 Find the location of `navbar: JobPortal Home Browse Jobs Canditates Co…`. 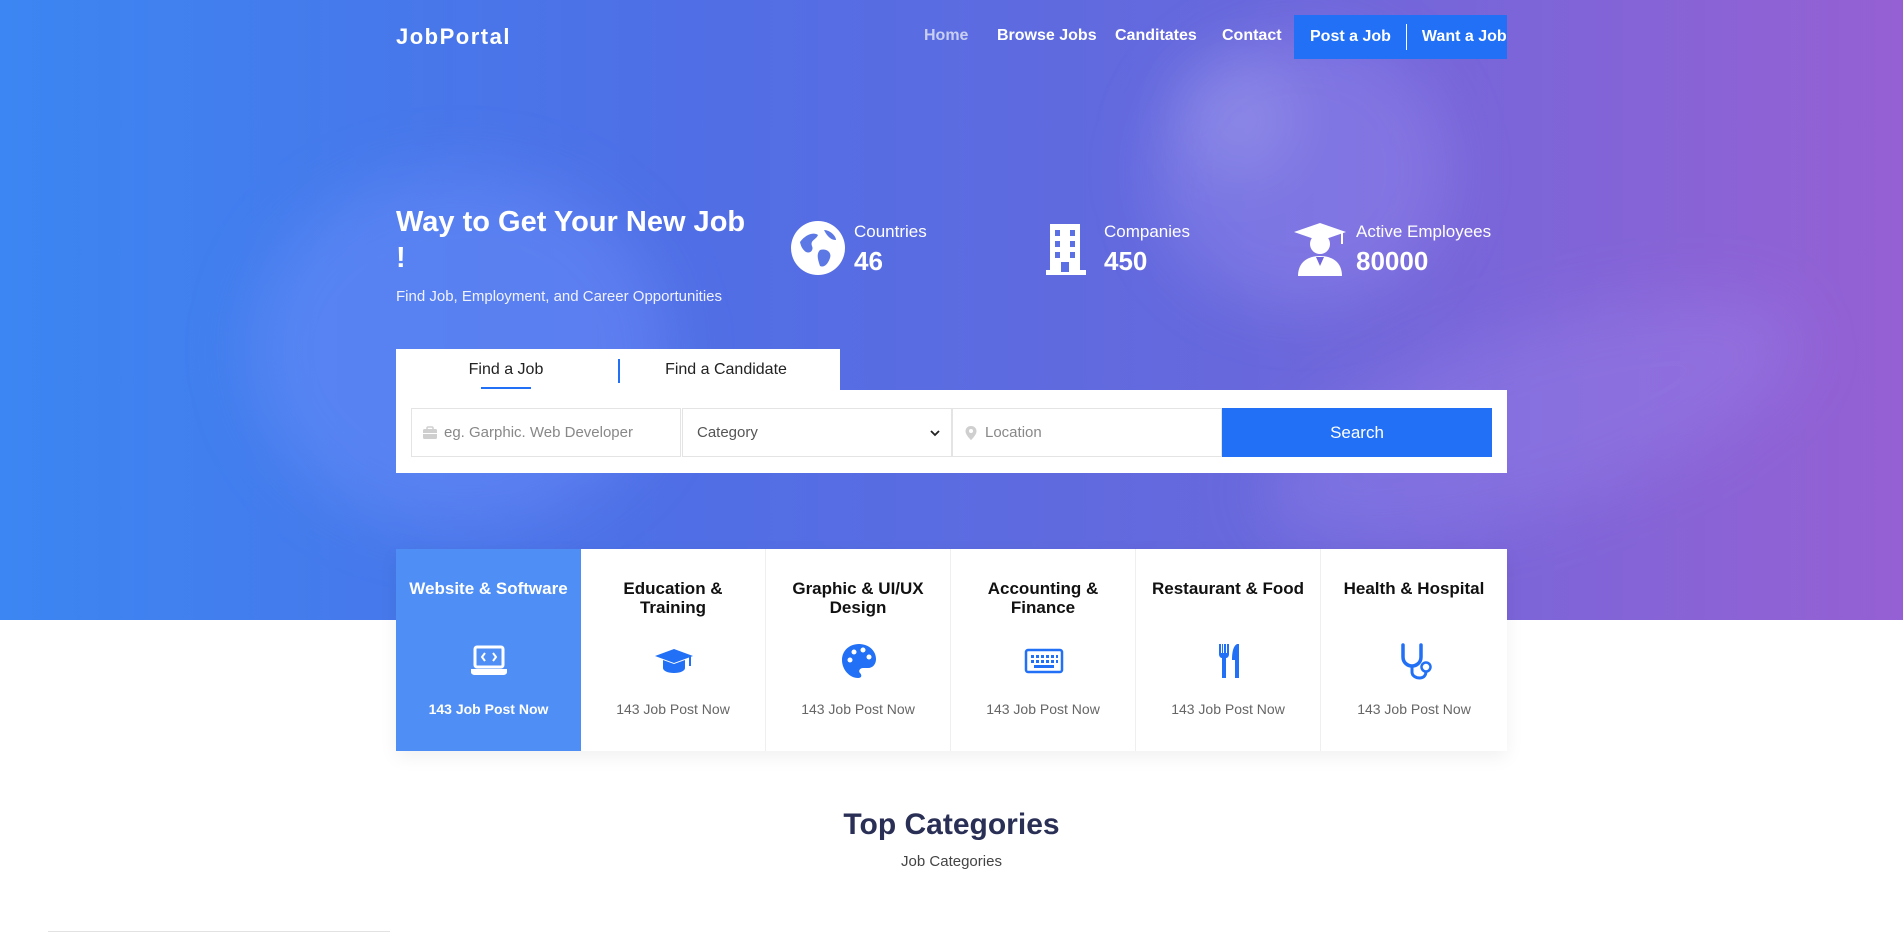

navbar: JobPortal Home Browse Jobs Canditates Co… is located at coordinates (951, 30).